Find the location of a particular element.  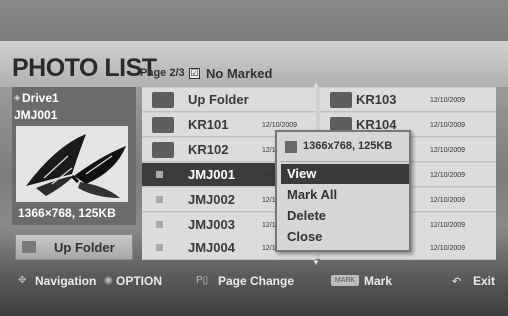

list-item-name: KR102 is located at coordinates (208, 149).